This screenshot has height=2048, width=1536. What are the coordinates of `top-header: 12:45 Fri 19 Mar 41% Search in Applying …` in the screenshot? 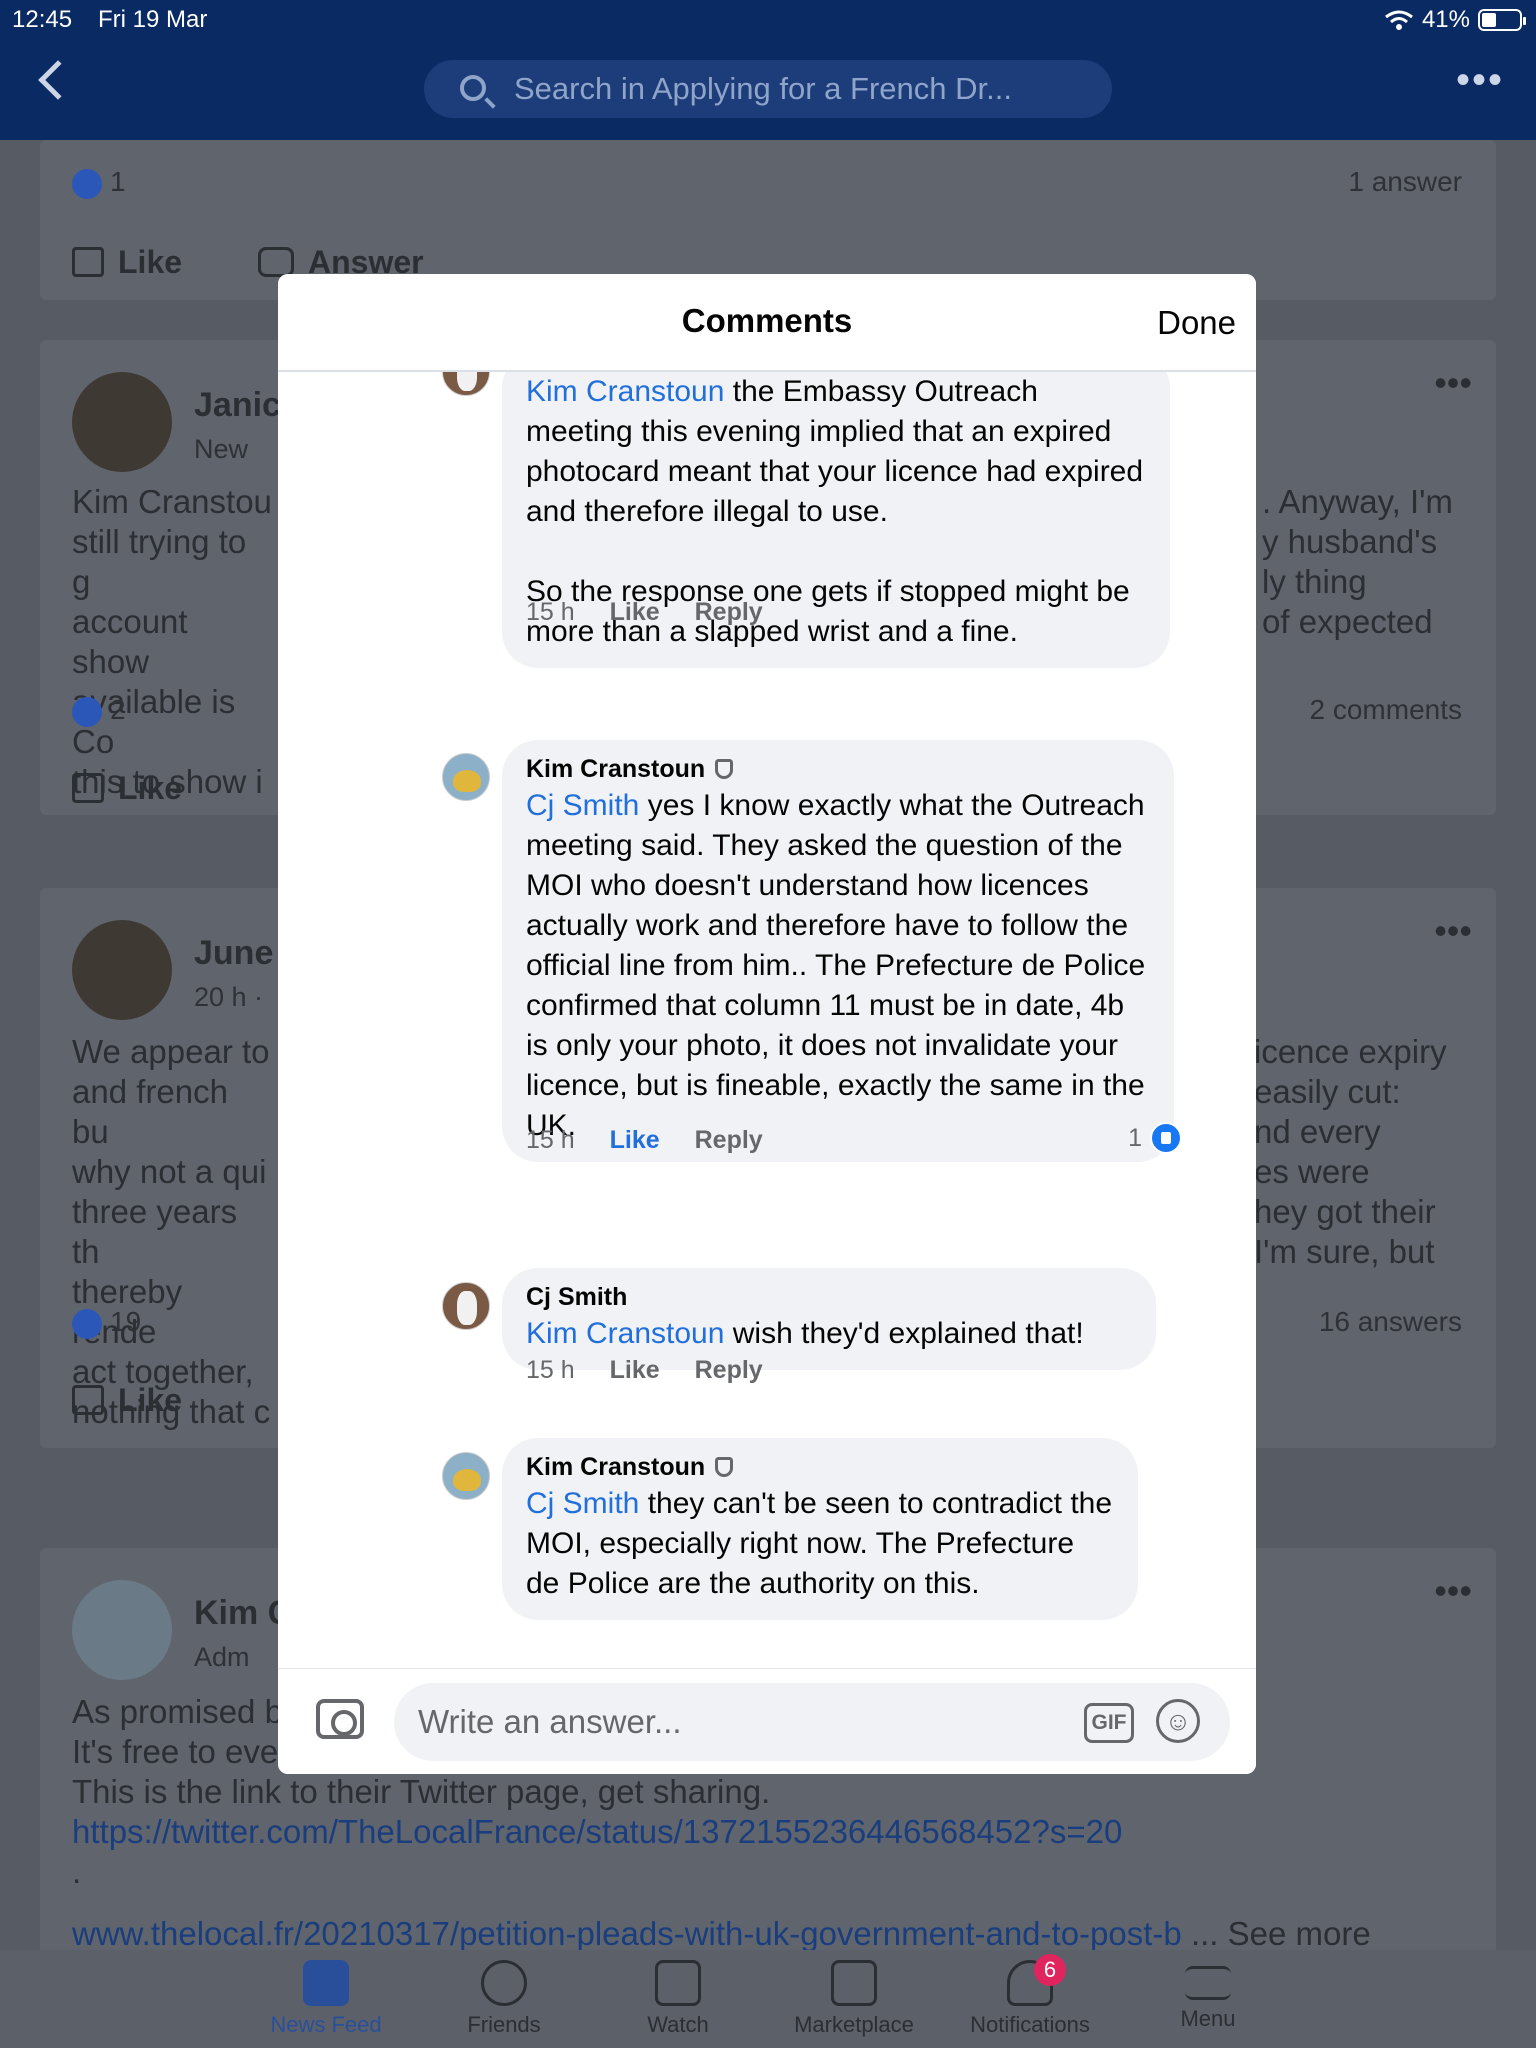 It's located at (768, 70).